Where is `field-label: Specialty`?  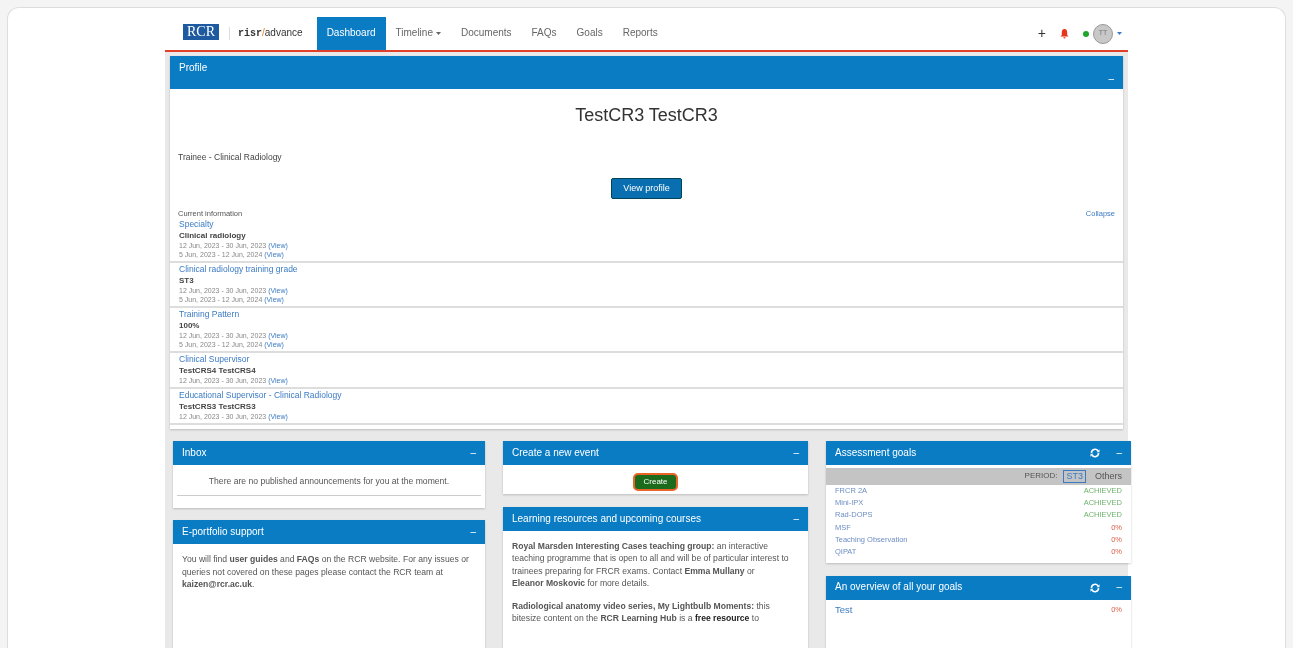
field-label: Specialty is located at coordinates (646, 224).